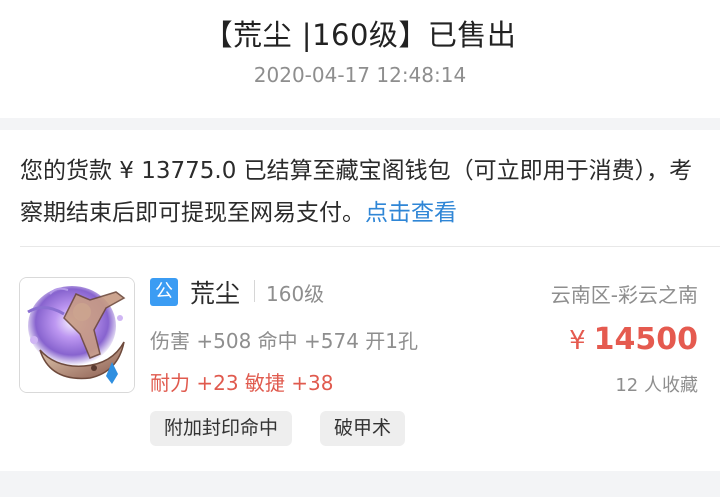  I want to click on skill-tag: 附加封印命中, so click(221, 428).